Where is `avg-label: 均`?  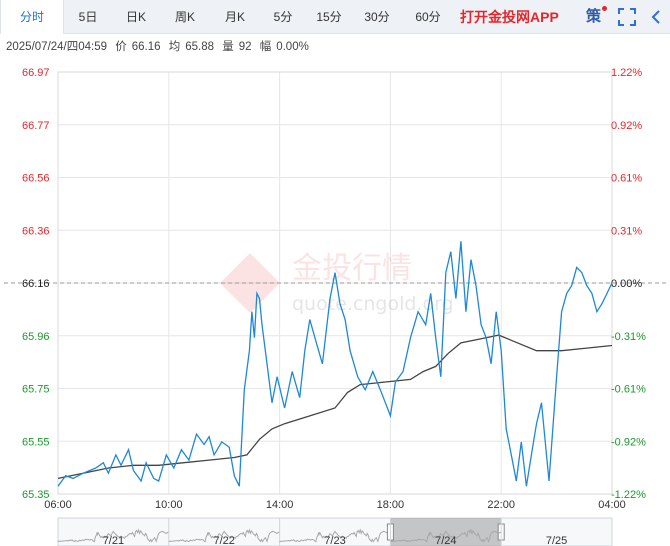
avg-label: 均 is located at coordinates (174, 47).